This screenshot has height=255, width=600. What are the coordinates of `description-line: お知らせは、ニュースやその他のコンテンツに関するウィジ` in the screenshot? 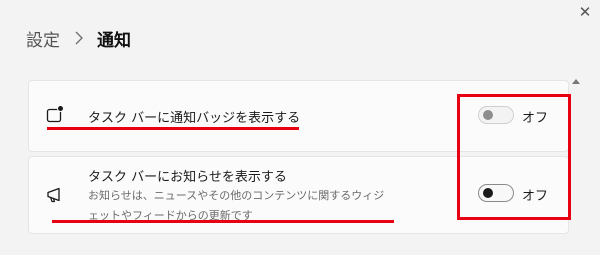 It's located at (236, 195).